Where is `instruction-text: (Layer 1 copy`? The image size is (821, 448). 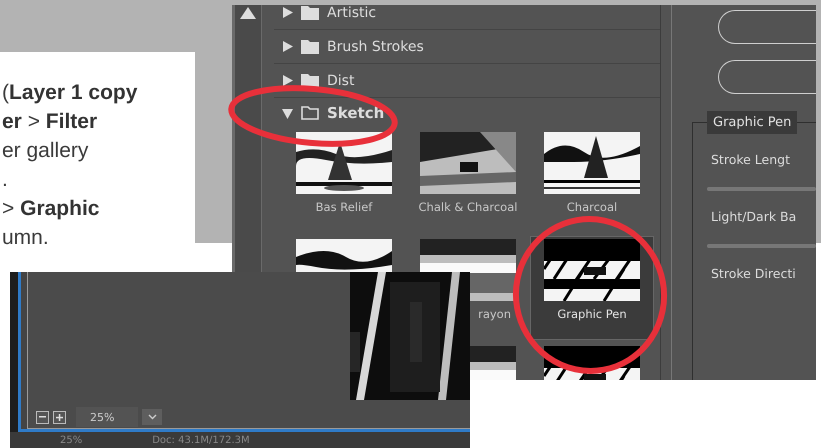
instruction-text: (Layer 1 copy is located at coordinates (70, 93).